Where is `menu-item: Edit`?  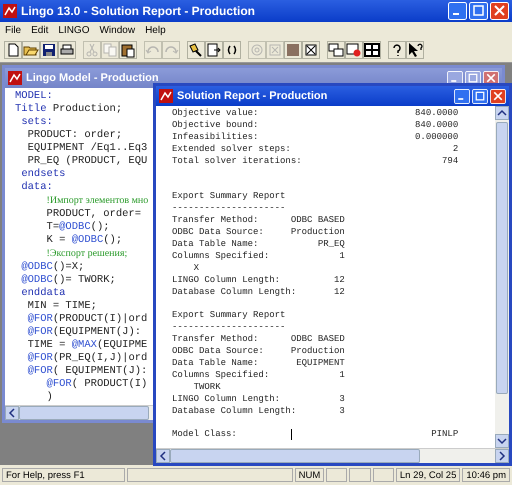
menu-item: Edit is located at coordinates (40, 30).